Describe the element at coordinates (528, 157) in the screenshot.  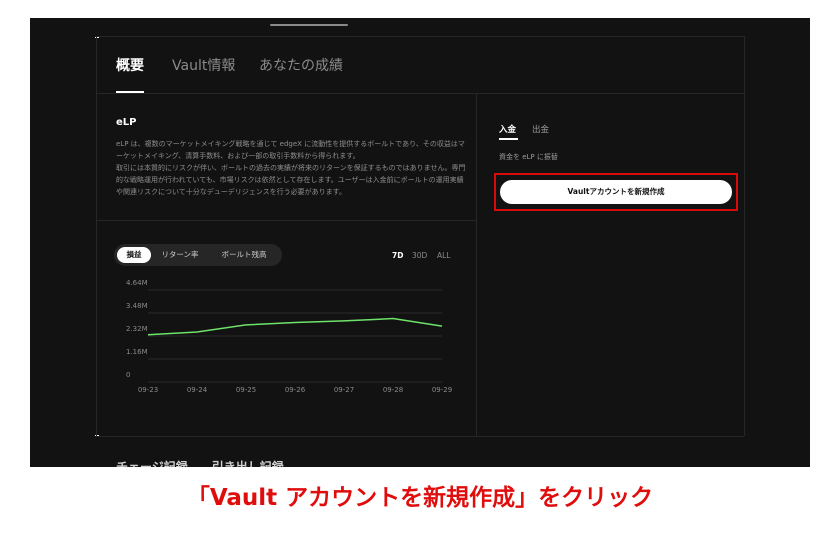
I see `transfer-note: 資金を eLP に振替` at that location.